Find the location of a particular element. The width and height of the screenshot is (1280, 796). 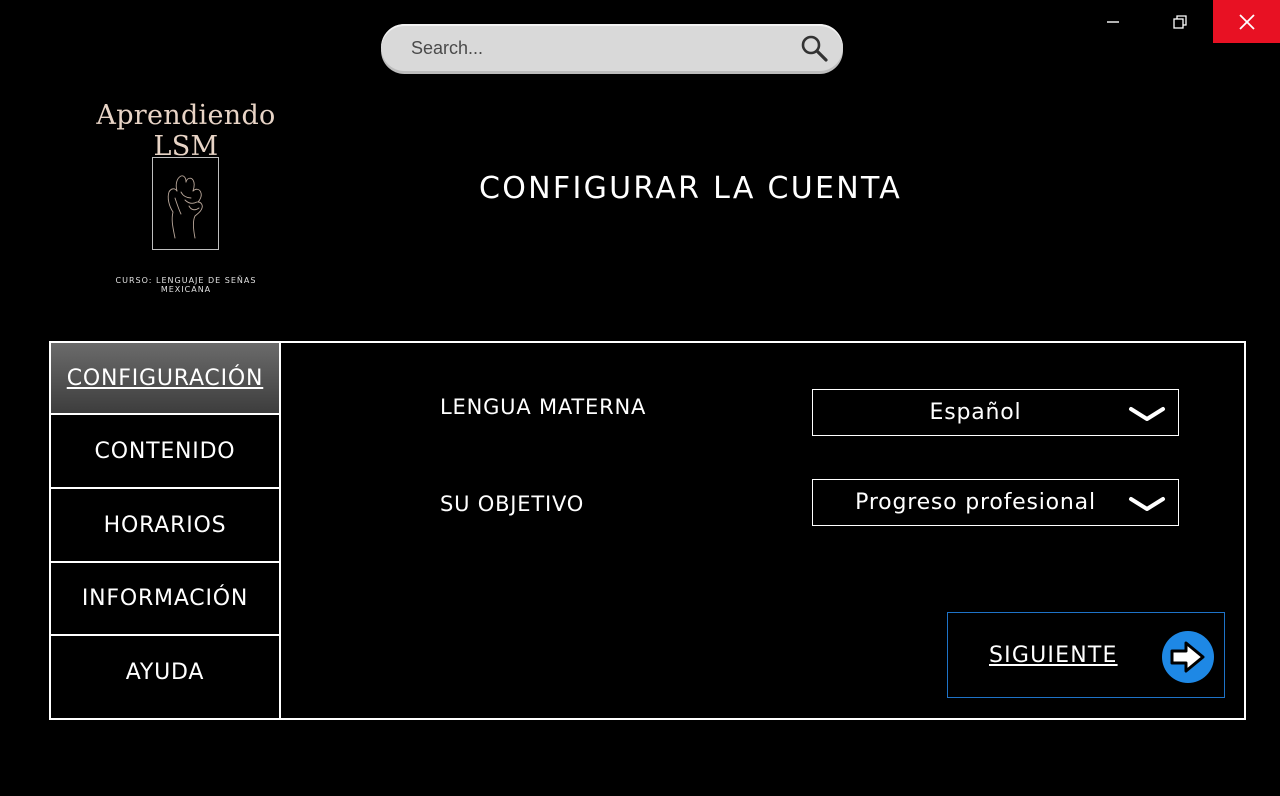

restore-button is located at coordinates (1179, 21).